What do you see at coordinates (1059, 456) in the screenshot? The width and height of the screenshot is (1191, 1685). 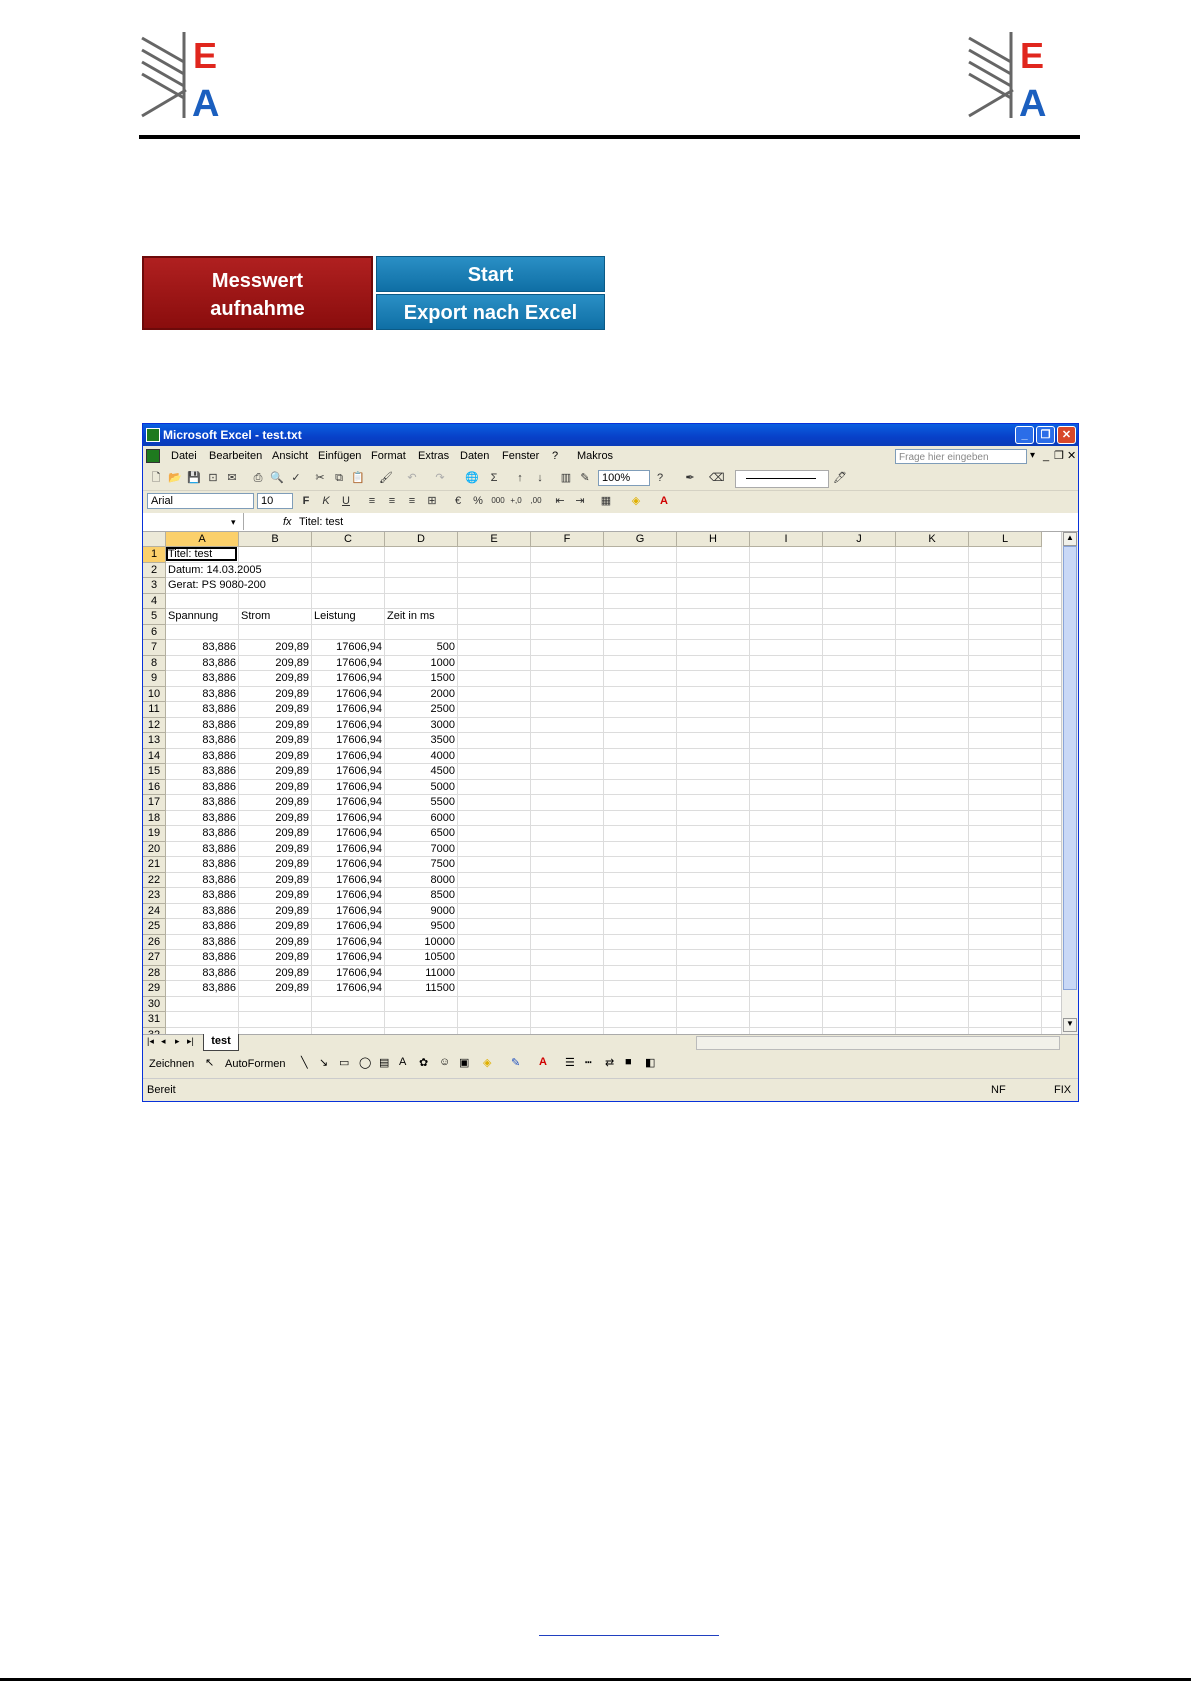 I see `doc-restore-icon: ❐` at bounding box center [1059, 456].